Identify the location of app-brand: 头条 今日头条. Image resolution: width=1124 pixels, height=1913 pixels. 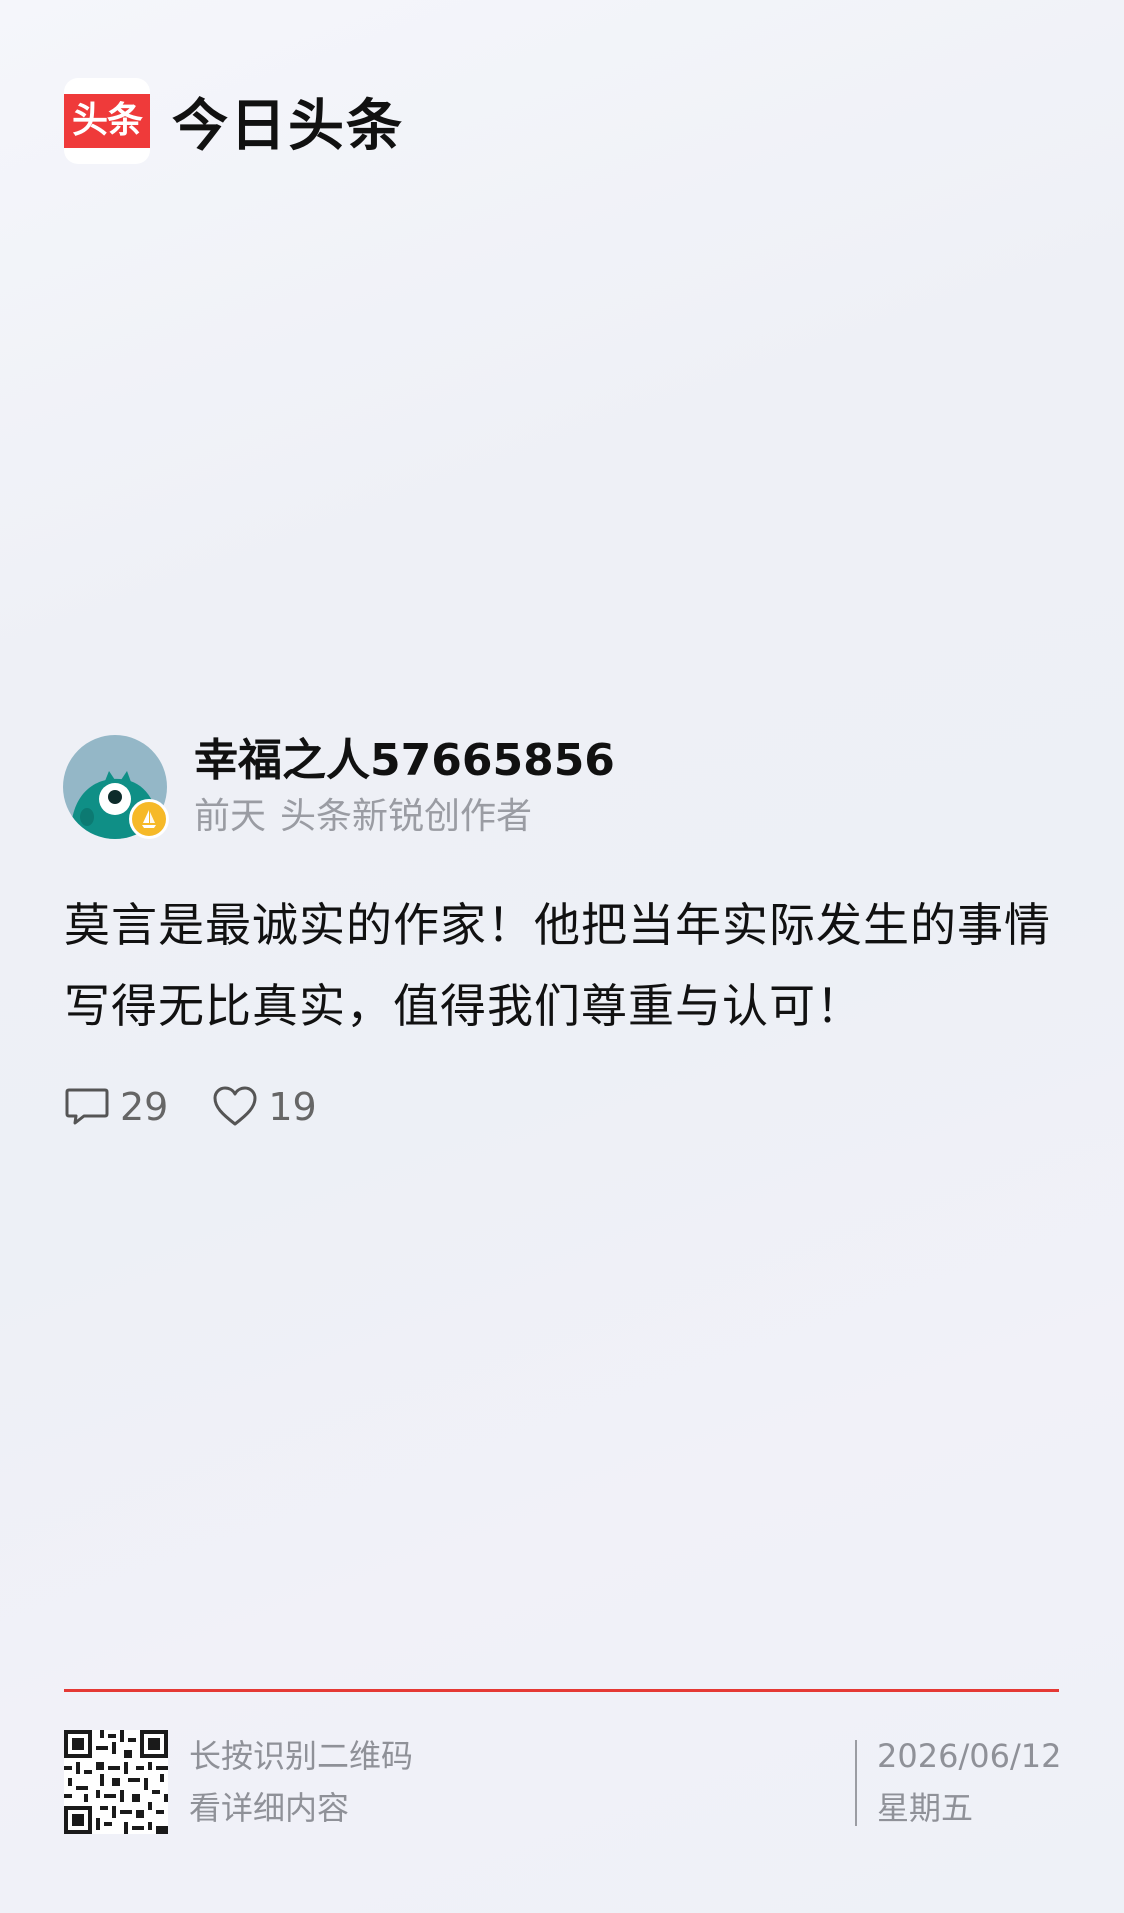
(234, 121).